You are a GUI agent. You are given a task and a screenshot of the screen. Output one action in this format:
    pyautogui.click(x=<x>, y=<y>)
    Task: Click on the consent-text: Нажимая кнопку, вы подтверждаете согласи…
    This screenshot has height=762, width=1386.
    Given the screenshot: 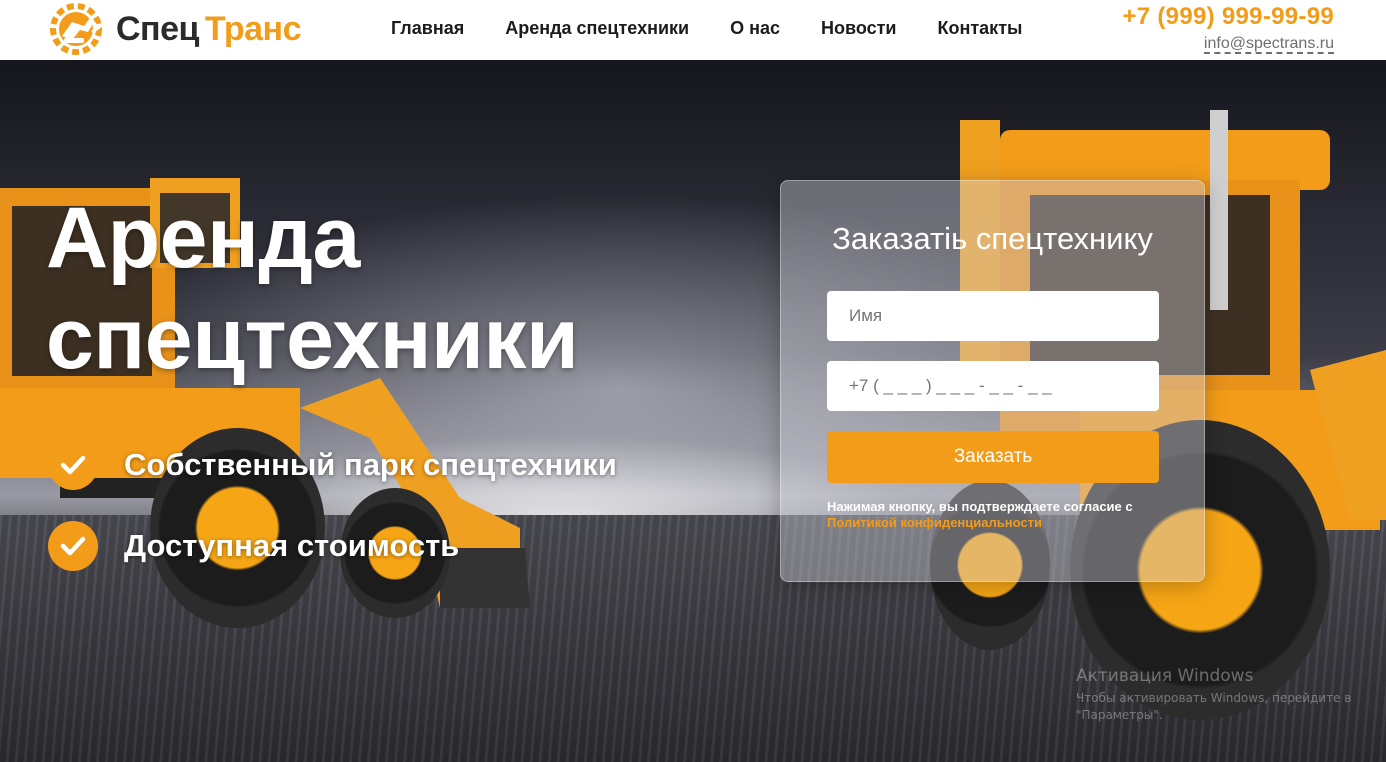 What is the action you would take?
    pyautogui.click(x=997, y=515)
    